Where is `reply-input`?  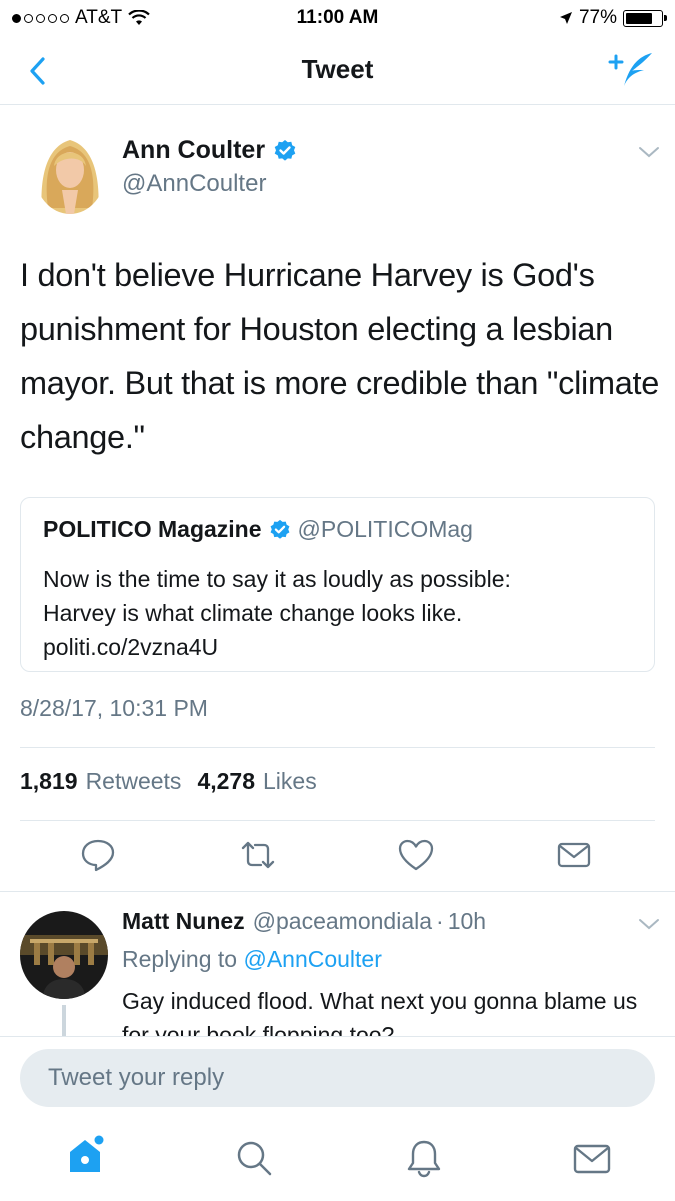
reply-input is located at coordinates (337, 1078).